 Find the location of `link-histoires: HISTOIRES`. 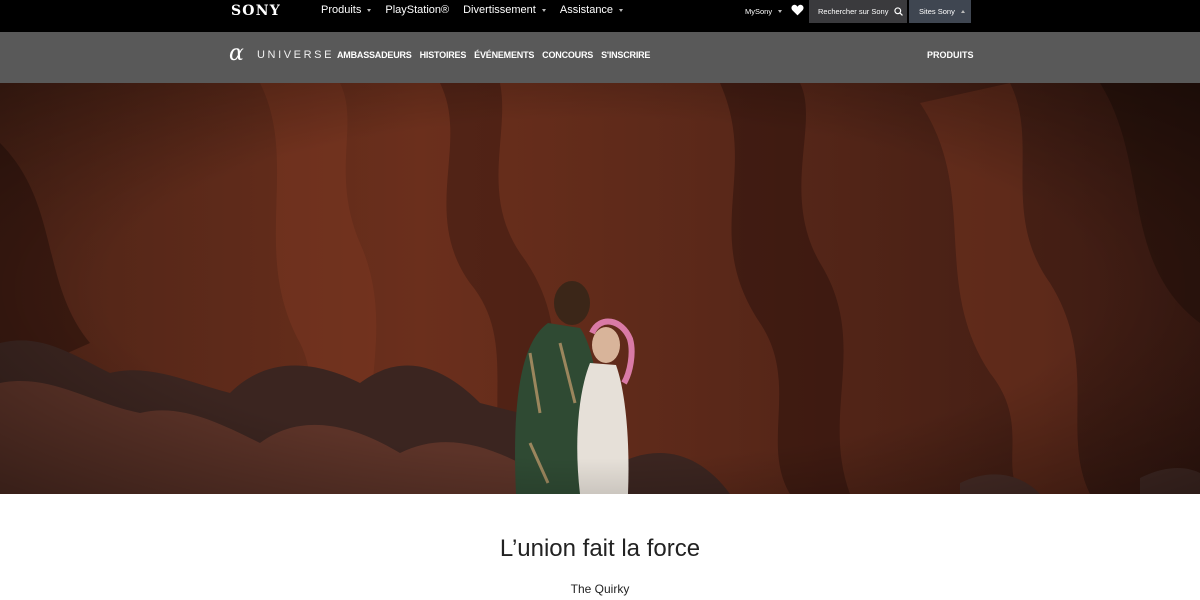

link-histoires: HISTOIRES is located at coordinates (443, 55).